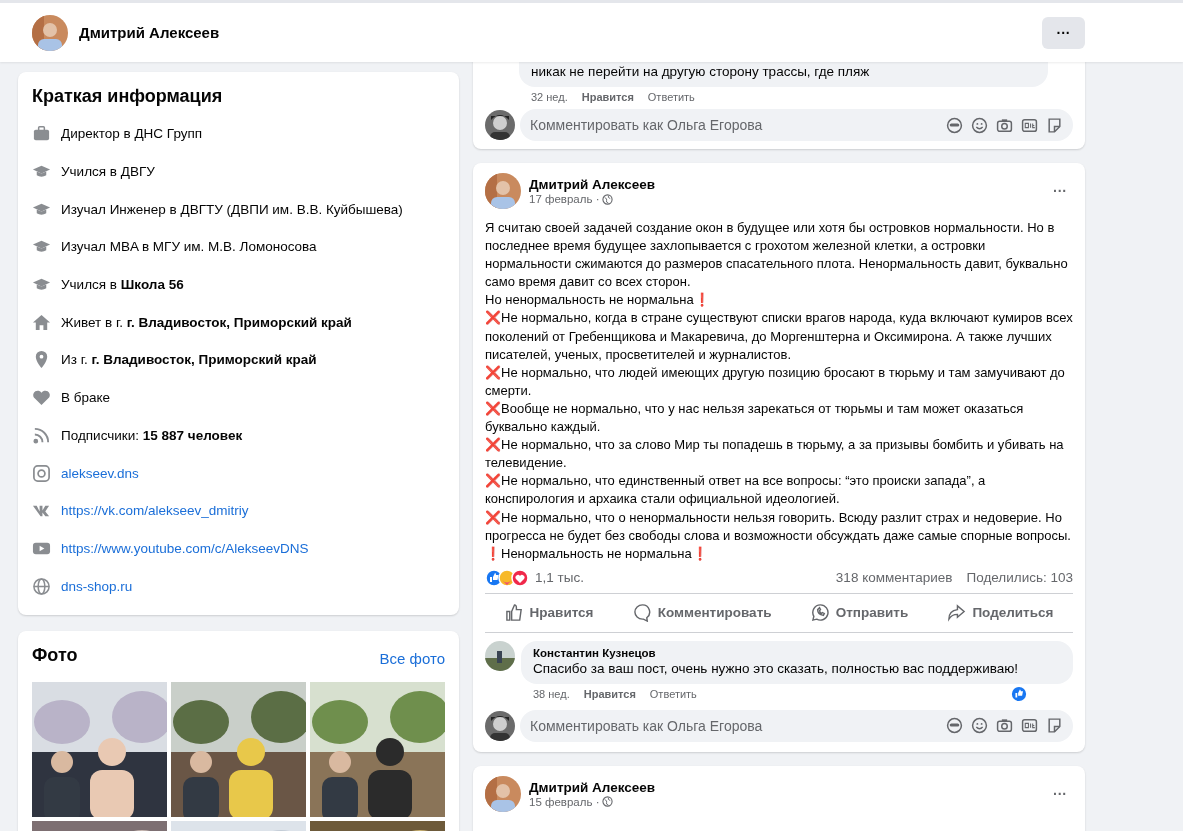 Image resolution: width=1183 pixels, height=831 pixels. What do you see at coordinates (86, 398) in the screenshot?
I see `intro-text: В браке` at bounding box center [86, 398].